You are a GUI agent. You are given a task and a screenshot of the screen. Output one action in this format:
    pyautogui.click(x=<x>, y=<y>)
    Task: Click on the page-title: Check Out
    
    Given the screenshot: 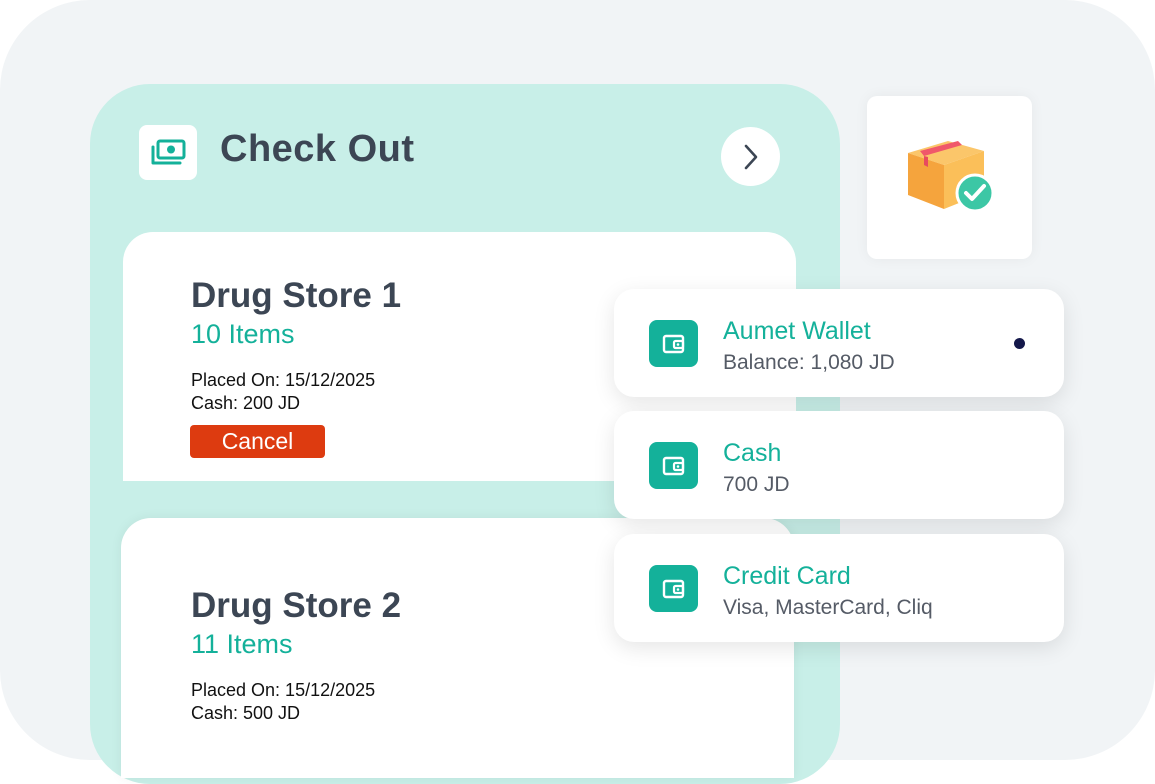 What is the action you would take?
    pyautogui.click(x=317, y=149)
    